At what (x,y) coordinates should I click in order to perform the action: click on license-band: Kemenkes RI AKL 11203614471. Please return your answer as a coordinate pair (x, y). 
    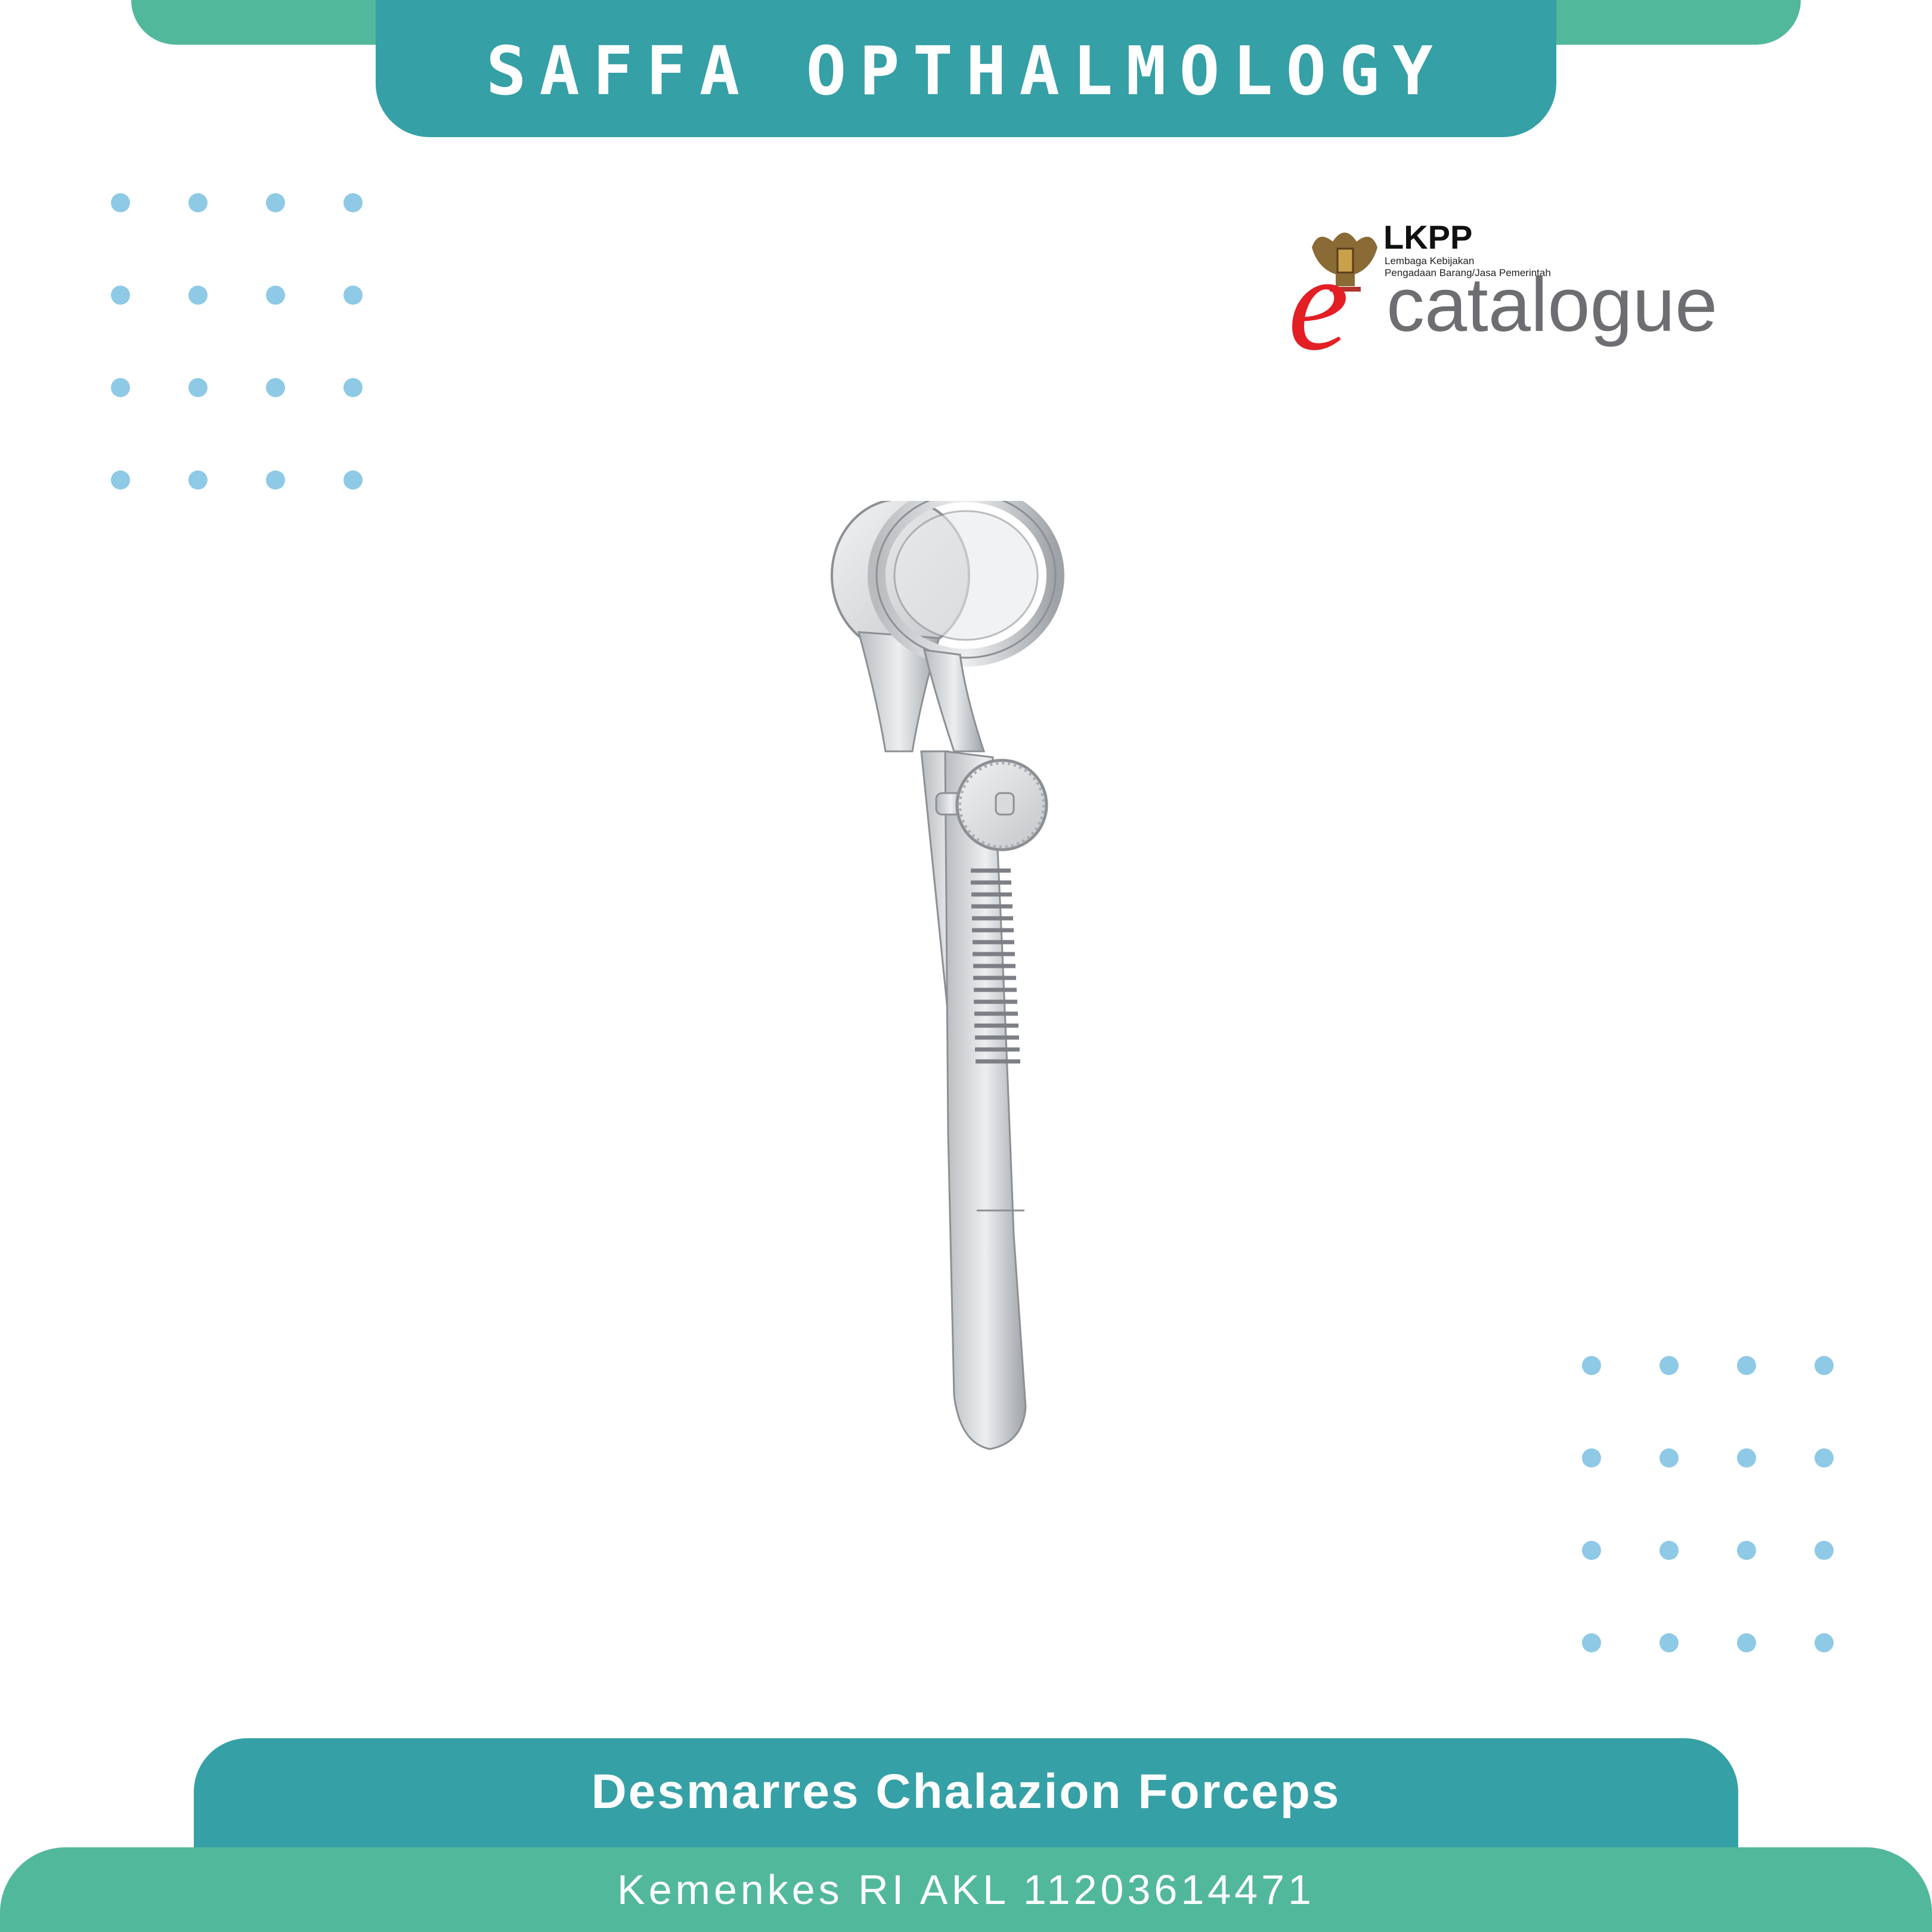
    Looking at the image, I should click on (966, 1889).